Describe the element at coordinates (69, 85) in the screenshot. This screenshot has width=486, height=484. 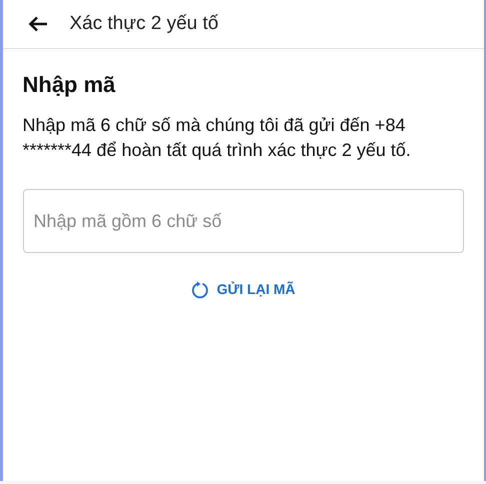
I see `heading: Nhập mã` at that location.